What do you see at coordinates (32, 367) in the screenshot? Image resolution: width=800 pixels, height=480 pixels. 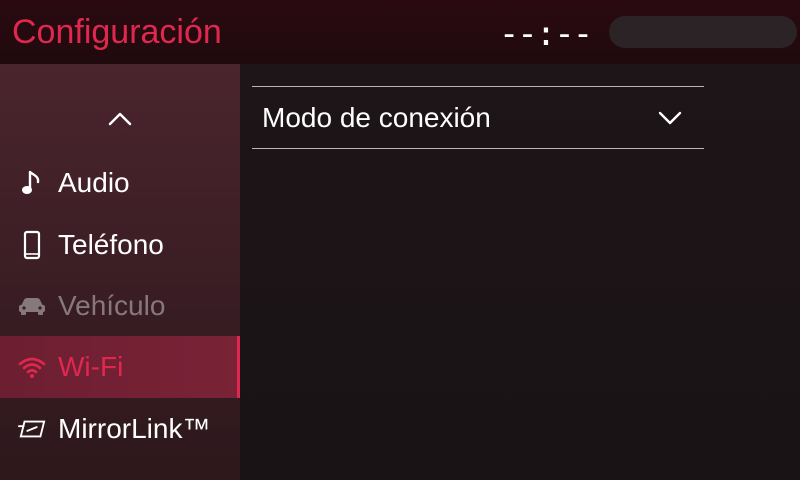 I see `wifi-icon` at bounding box center [32, 367].